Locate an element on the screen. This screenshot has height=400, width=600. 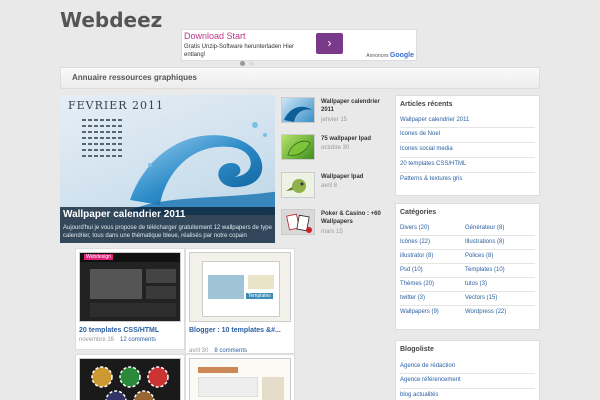
leaf-thumb-graphic is located at coordinates (299, 148).